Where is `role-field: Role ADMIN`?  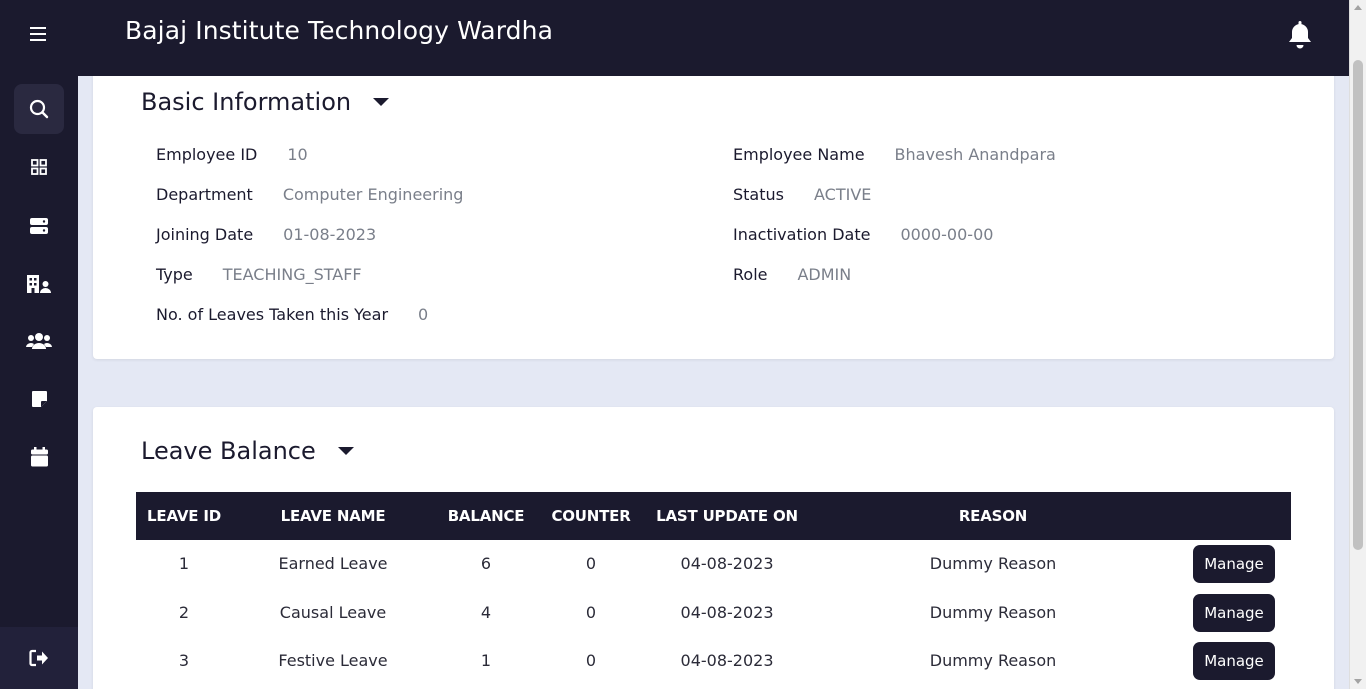 role-field: Role ADMIN is located at coordinates (792, 274).